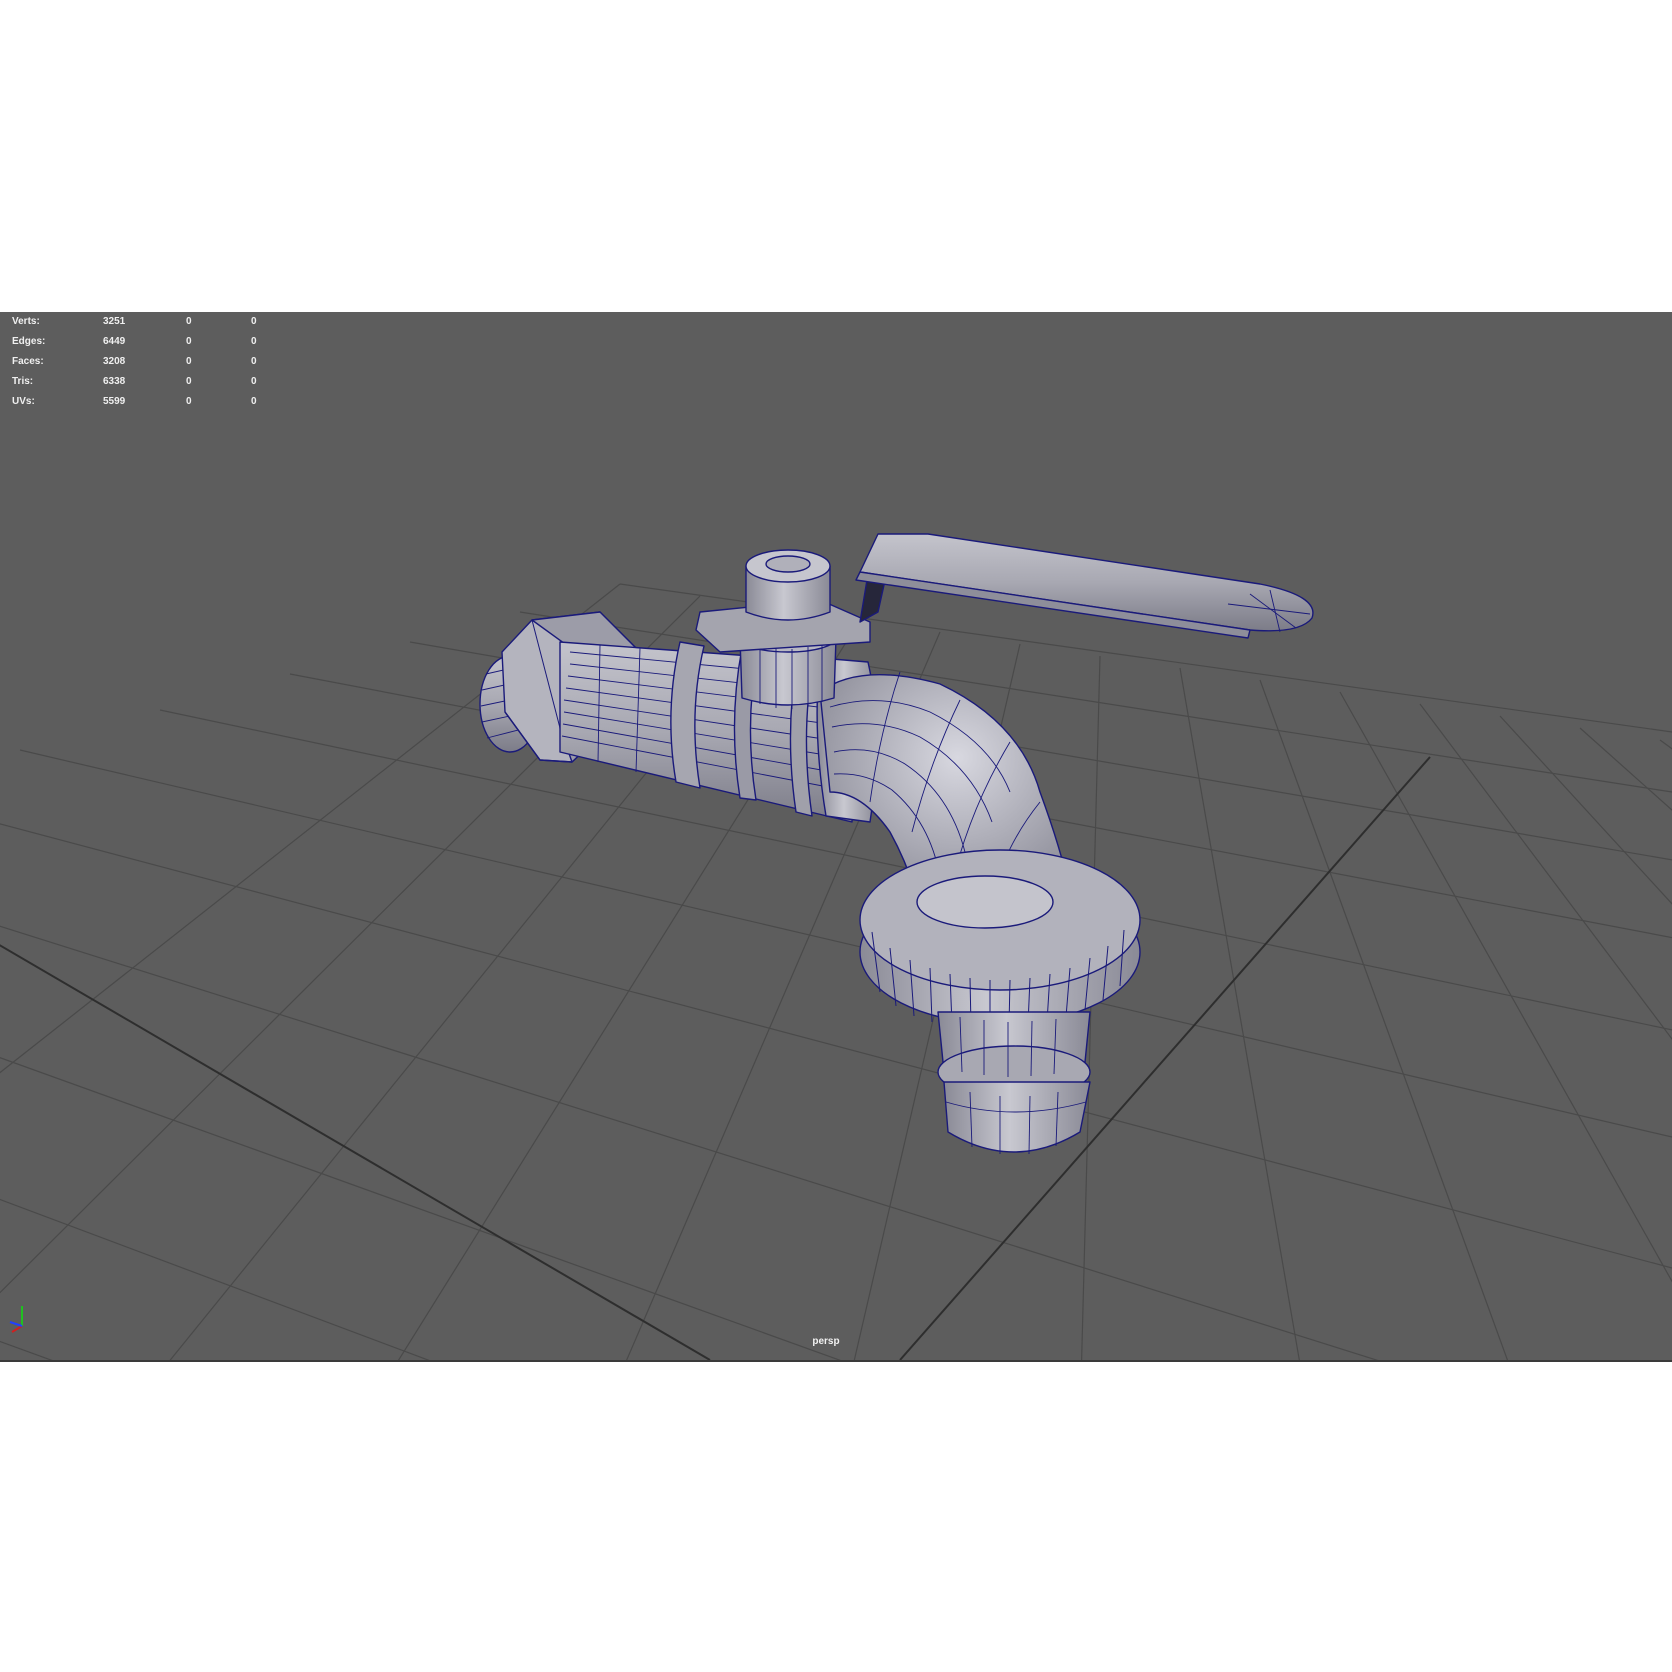  I want to click on axis-gizmo-icon, so click(16, 1319).